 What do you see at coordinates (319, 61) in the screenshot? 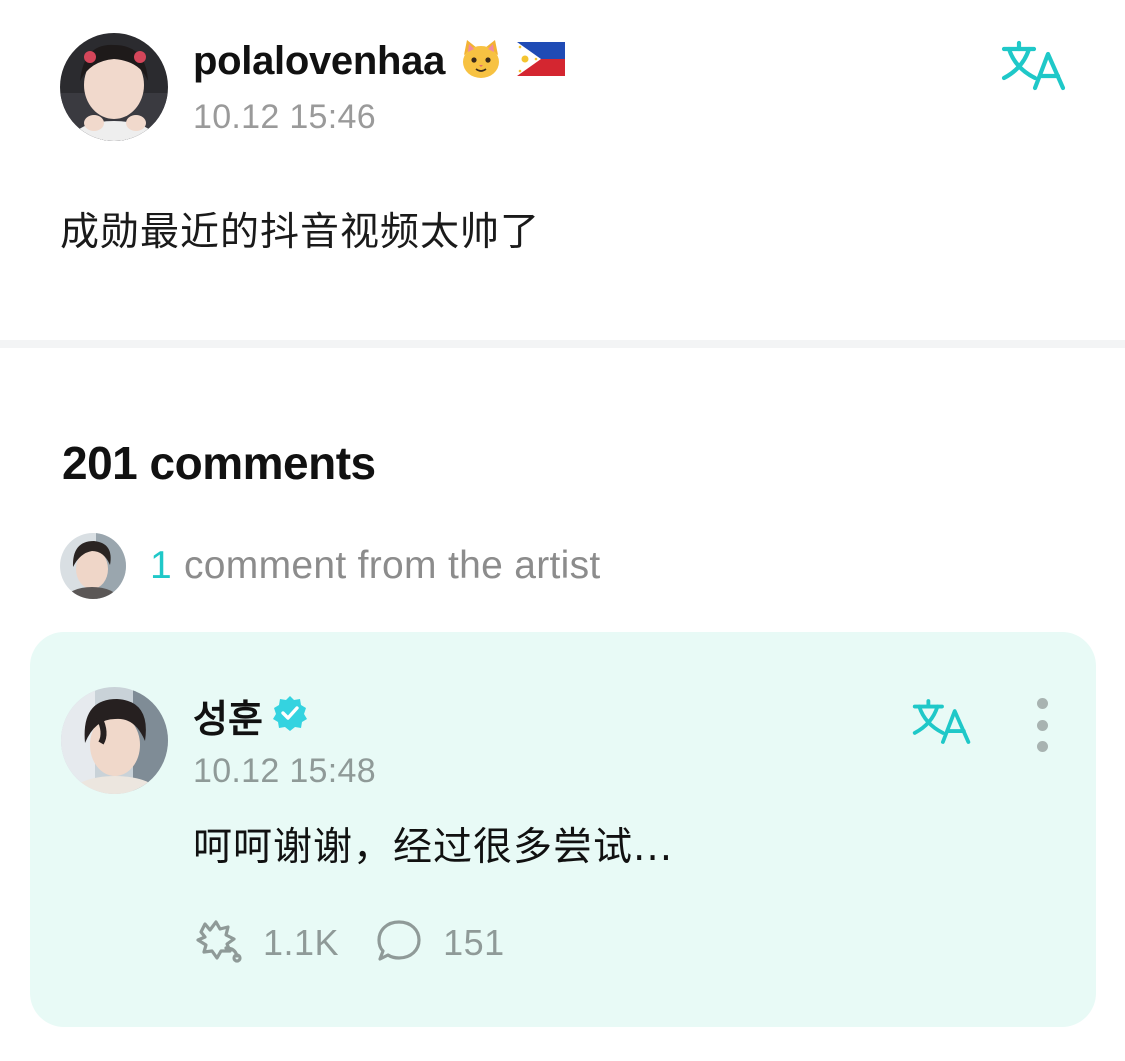
I see `post-author-name: polalovenhaa` at bounding box center [319, 61].